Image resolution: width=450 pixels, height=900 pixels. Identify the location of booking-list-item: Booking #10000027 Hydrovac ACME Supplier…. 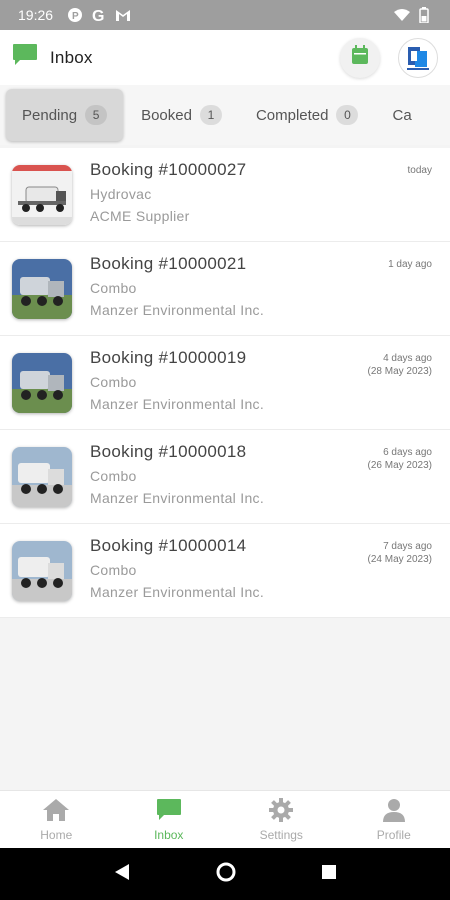
(225, 195).